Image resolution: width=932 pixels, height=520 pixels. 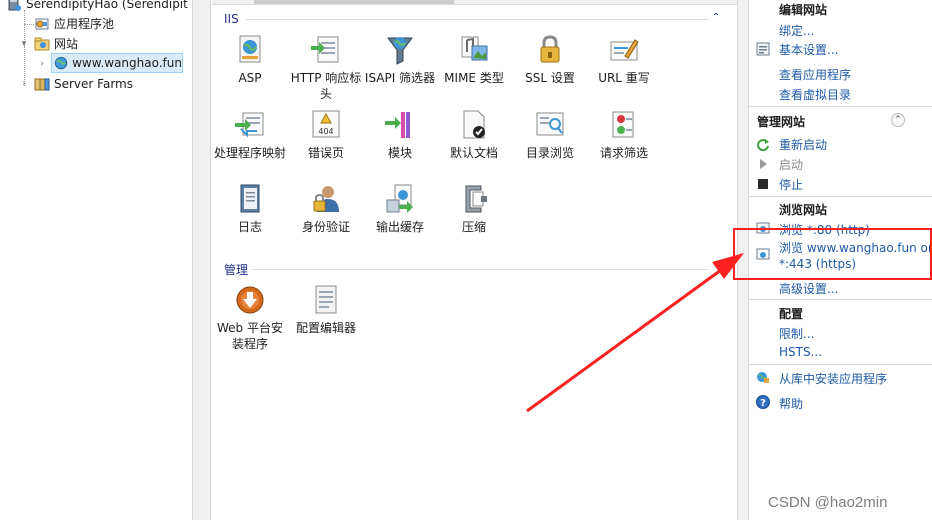 I want to click on feature-configuration-editor: 配置编辑器, so click(x=326, y=310).